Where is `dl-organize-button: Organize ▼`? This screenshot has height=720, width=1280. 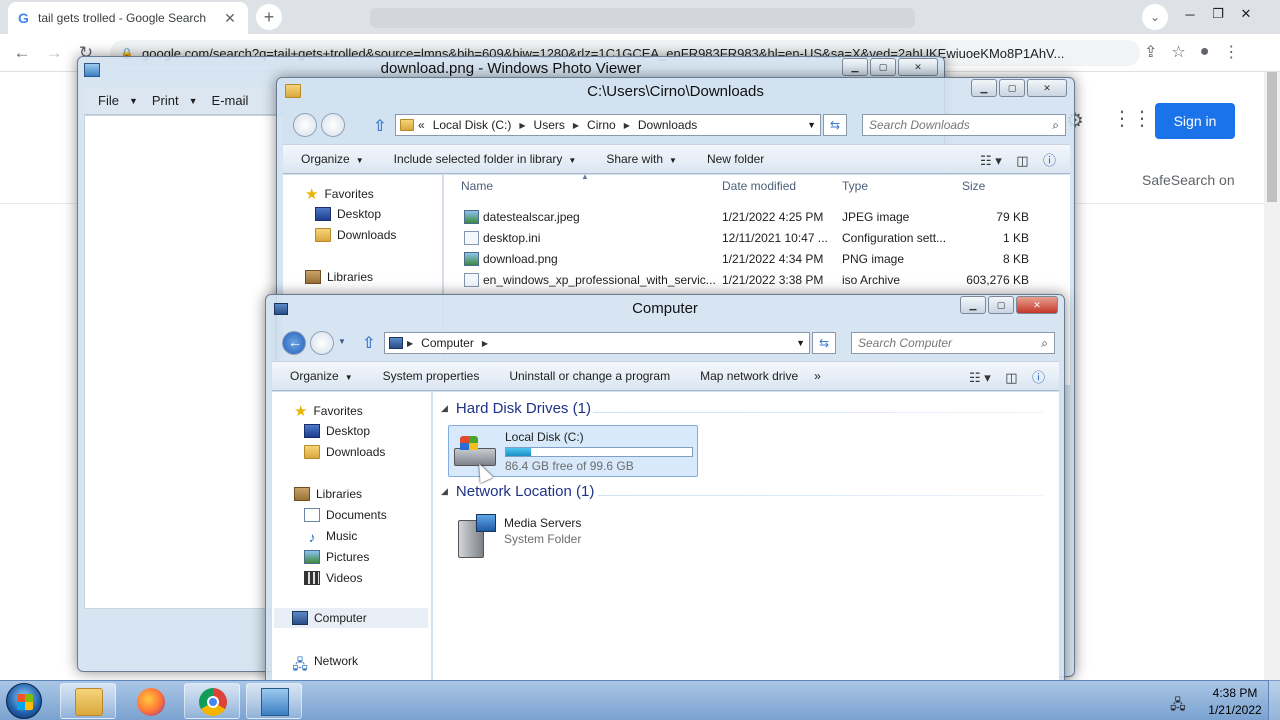
dl-organize-button: Organize ▼ is located at coordinates (332, 159).